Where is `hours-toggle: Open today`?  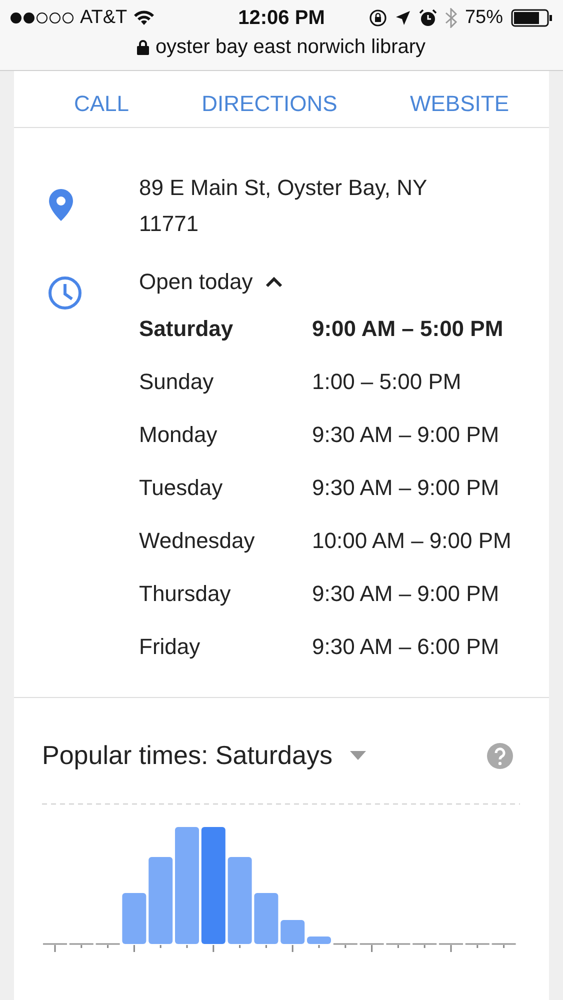
hours-toggle: Open today is located at coordinates (211, 282).